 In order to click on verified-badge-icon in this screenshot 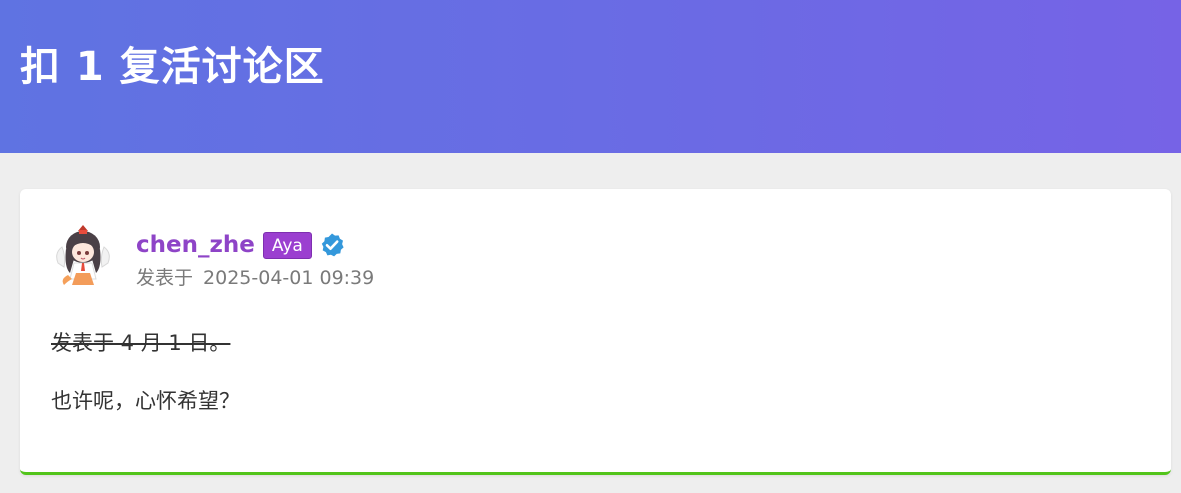, I will do `click(332, 245)`.